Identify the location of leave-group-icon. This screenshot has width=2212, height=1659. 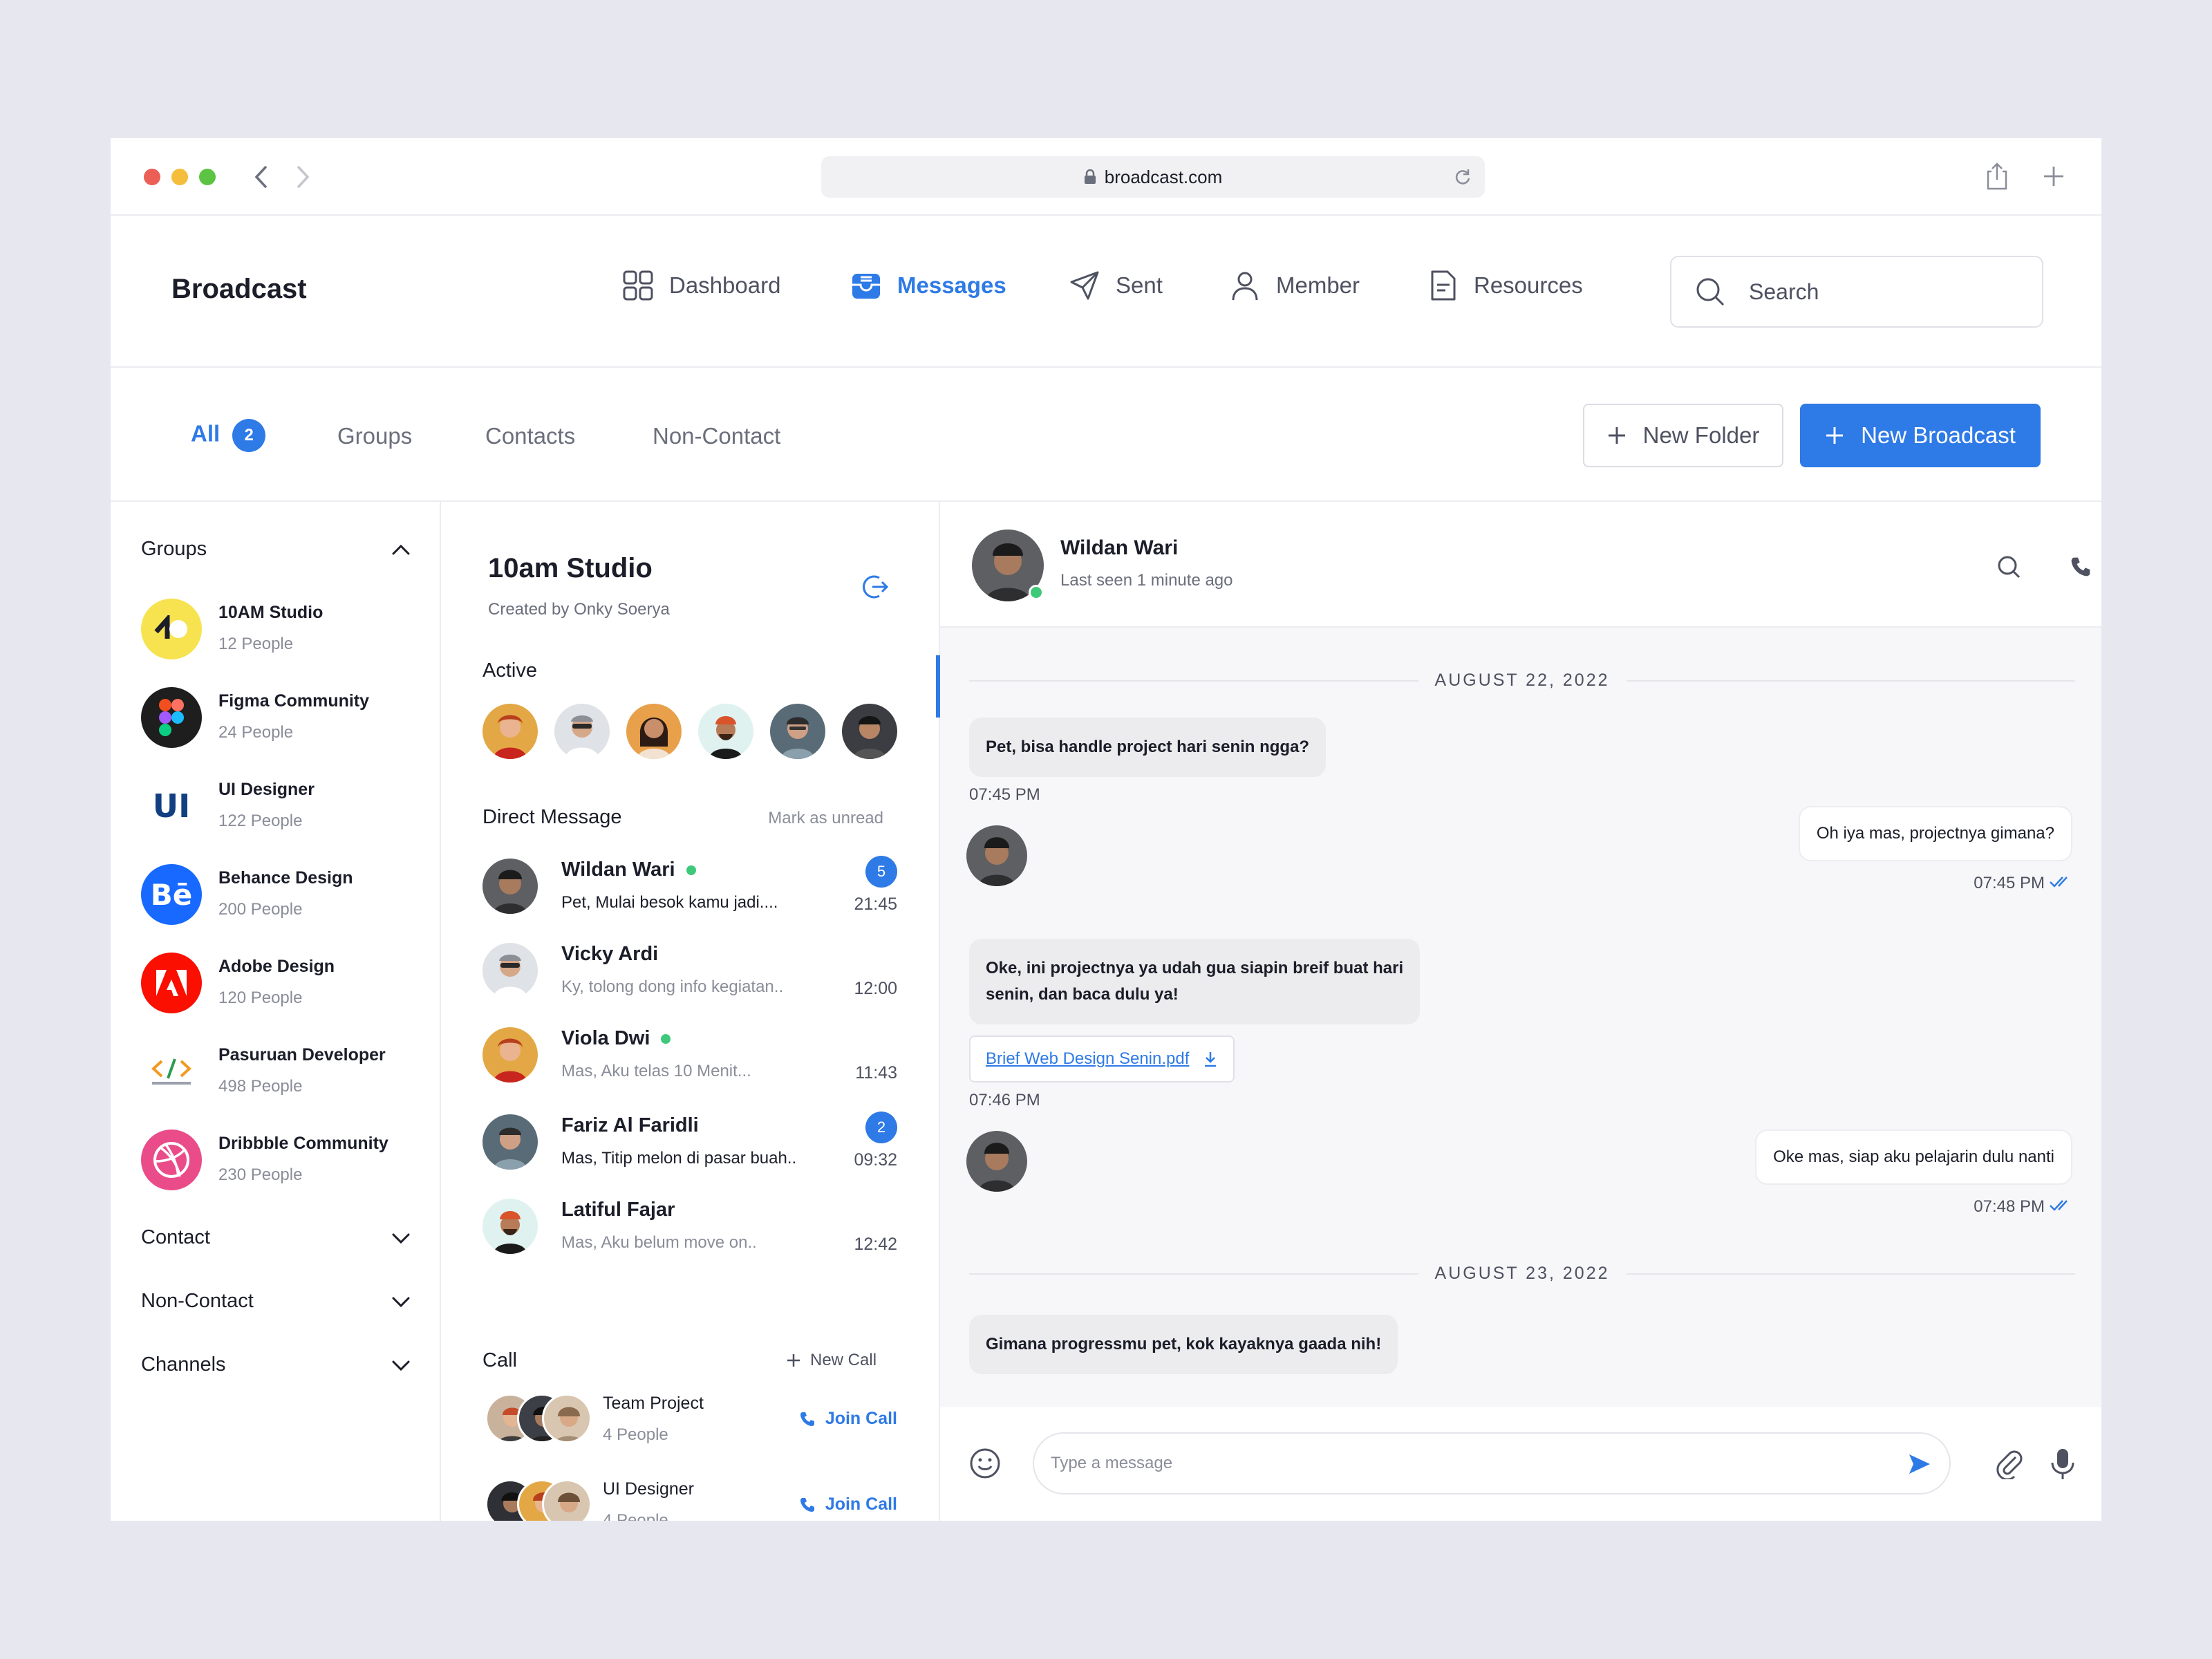
(876, 587).